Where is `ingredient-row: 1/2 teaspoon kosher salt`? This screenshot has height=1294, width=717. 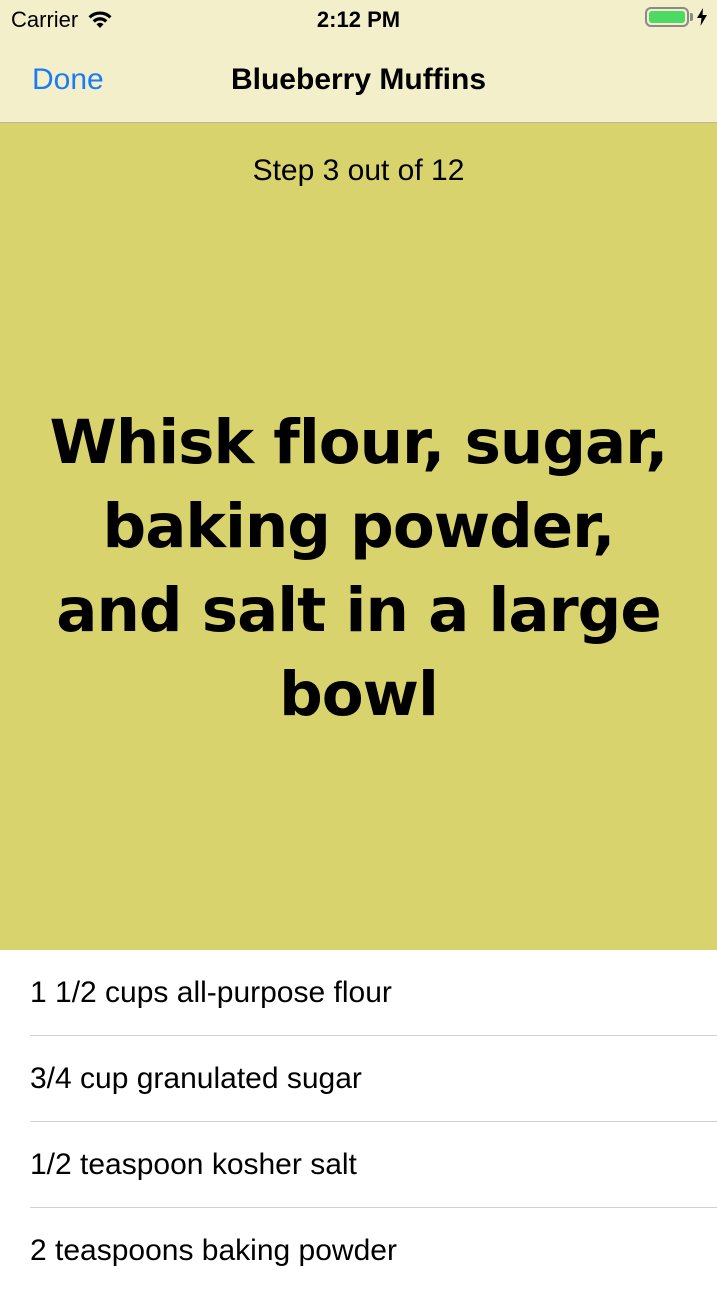 ingredient-row: 1/2 teaspoon kosher salt is located at coordinates (373, 1165).